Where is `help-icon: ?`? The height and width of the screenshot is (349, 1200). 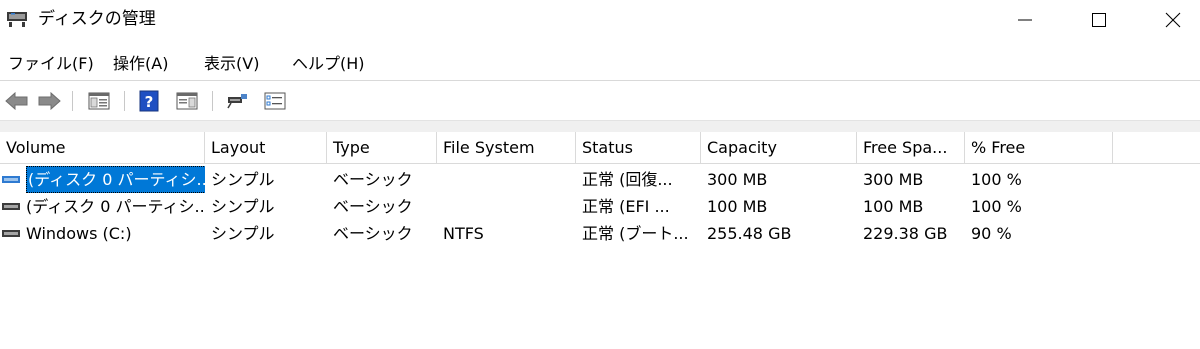 help-icon: ? is located at coordinates (149, 101).